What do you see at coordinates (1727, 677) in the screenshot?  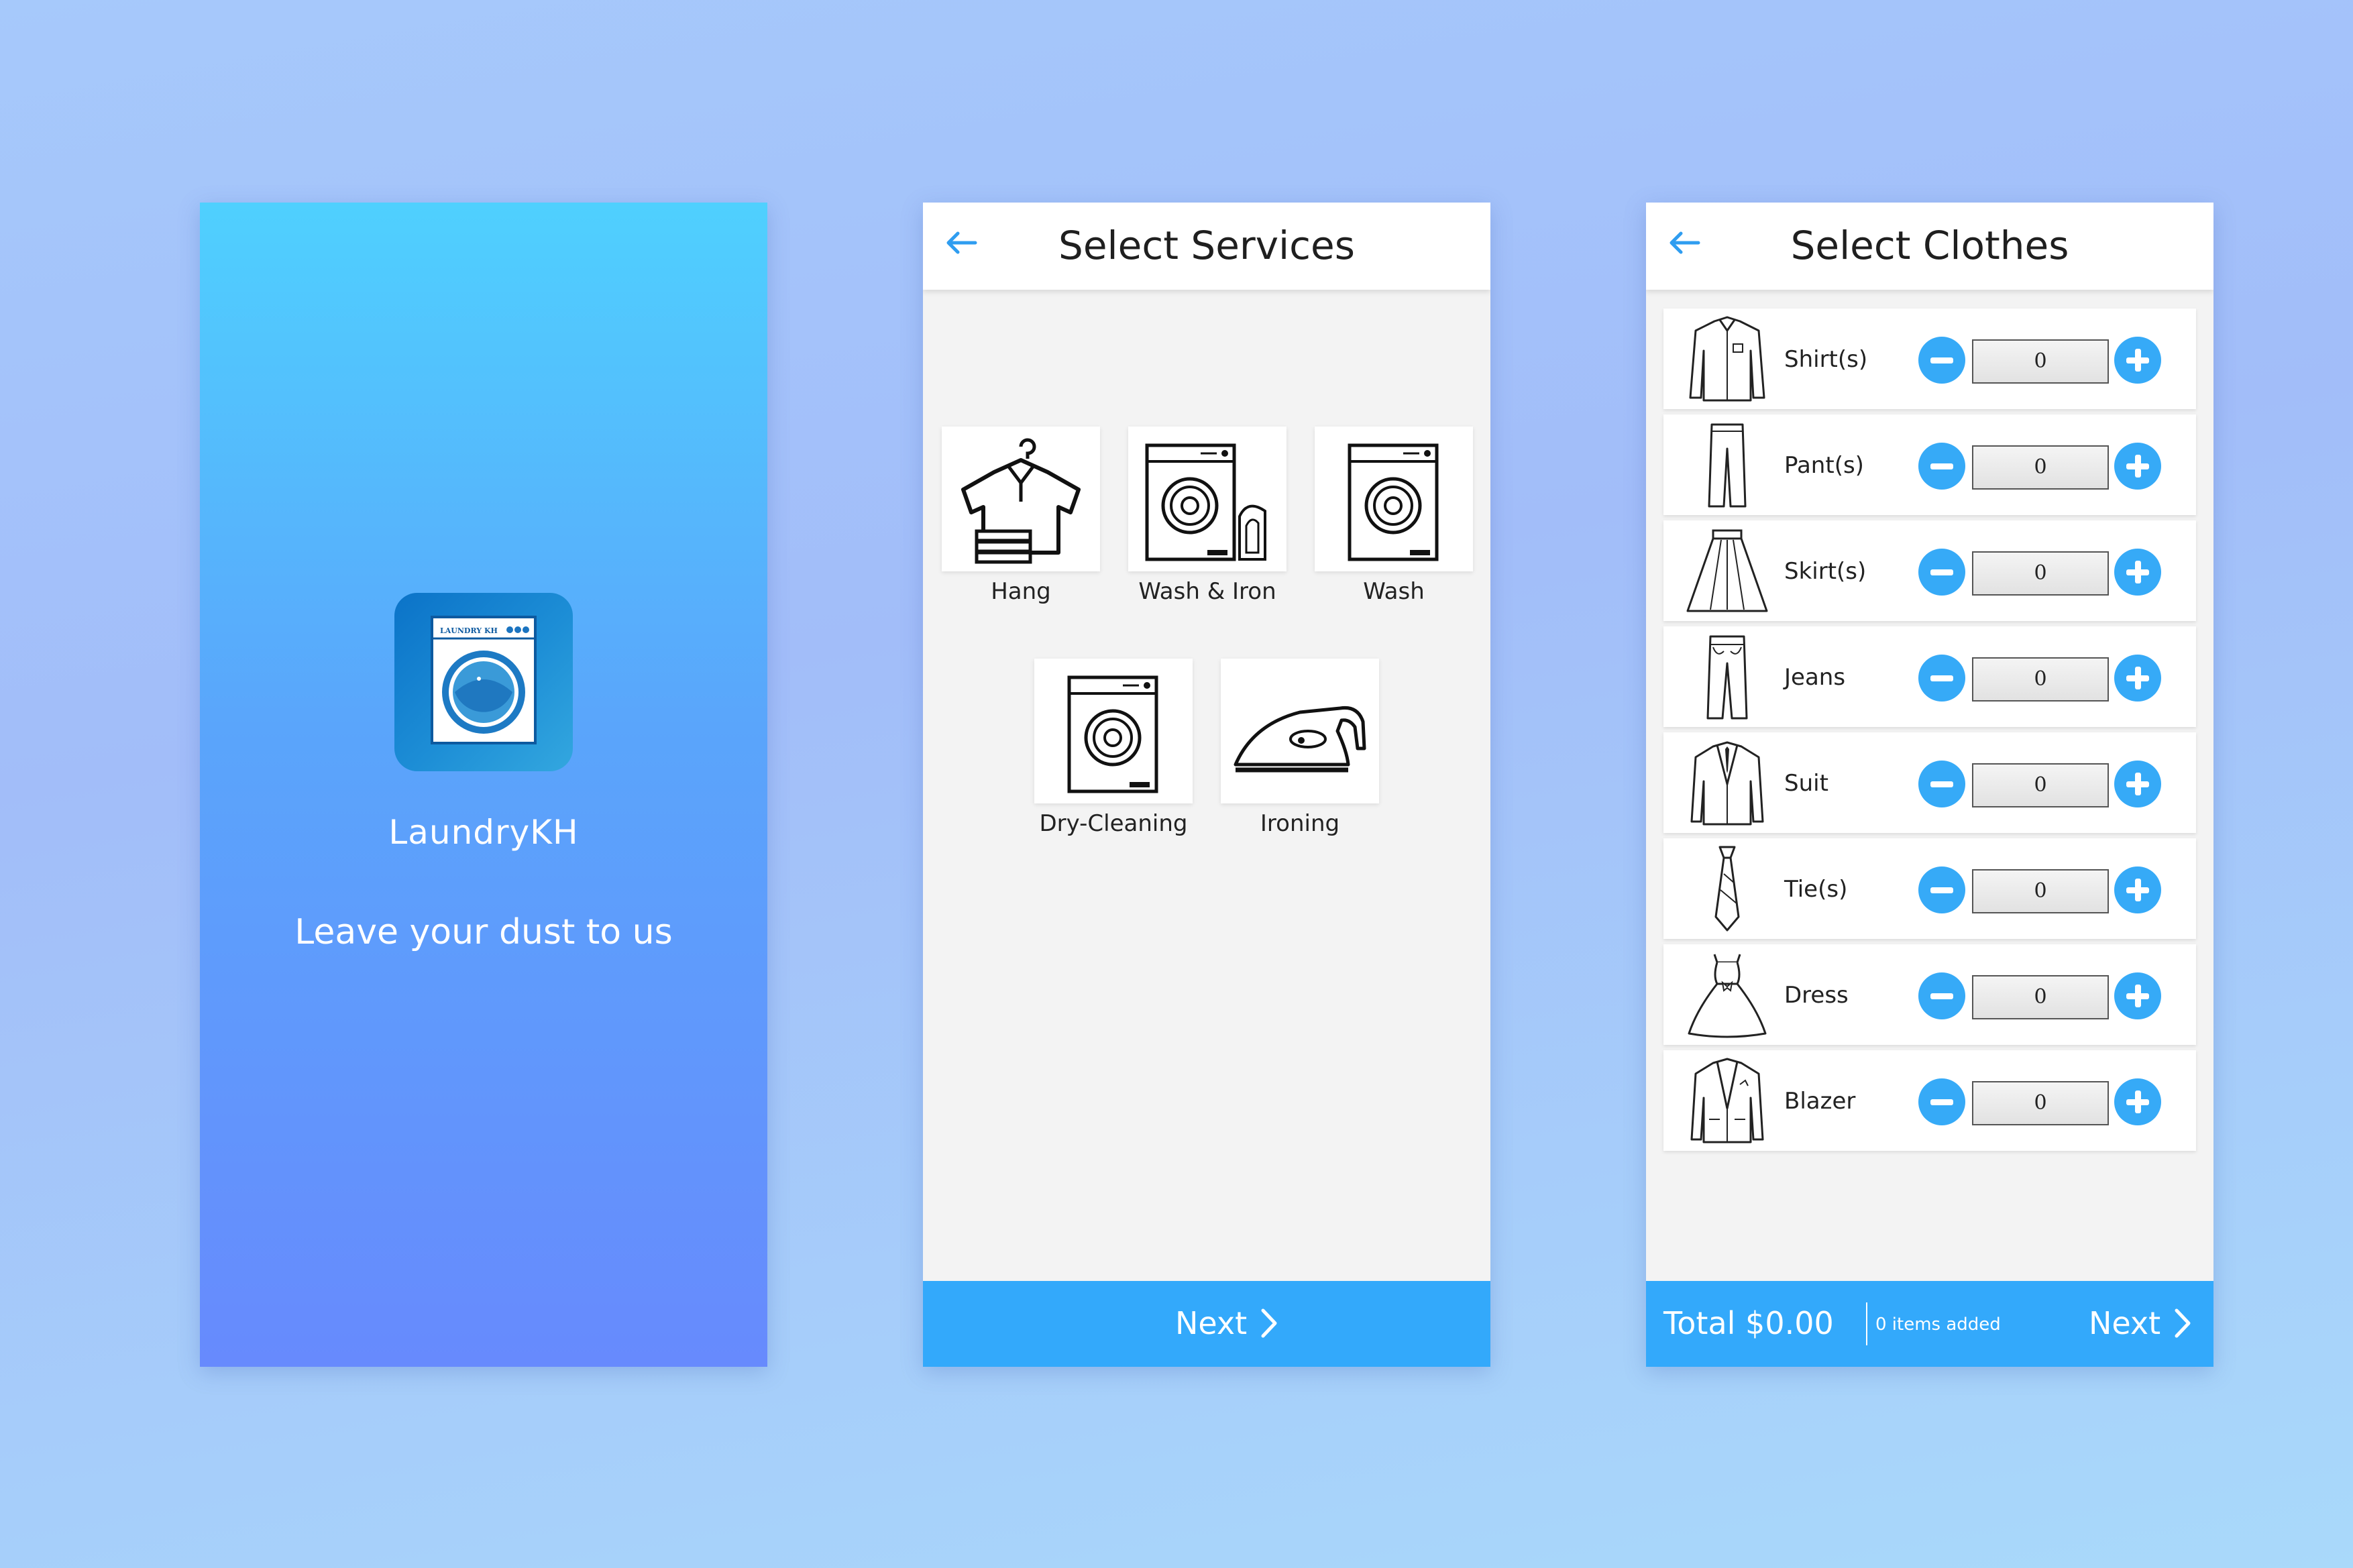 I see `jeans-icon` at bounding box center [1727, 677].